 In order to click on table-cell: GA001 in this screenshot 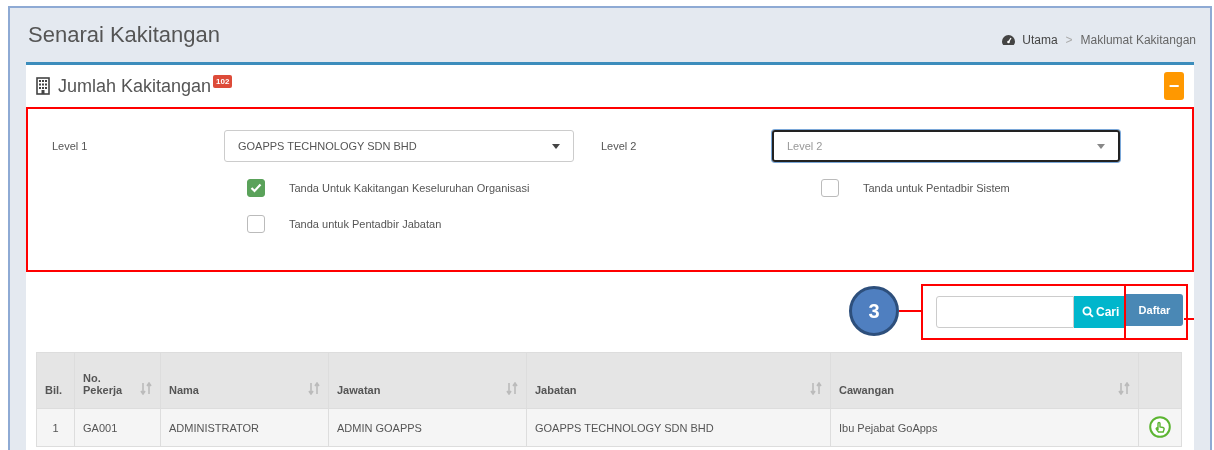, I will do `click(117, 427)`.